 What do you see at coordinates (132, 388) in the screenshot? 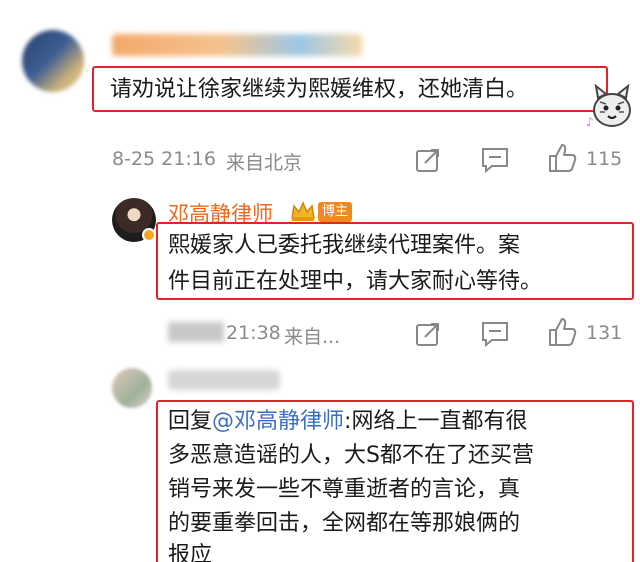
I see `replier-avatar` at bounding box center [132, 388].